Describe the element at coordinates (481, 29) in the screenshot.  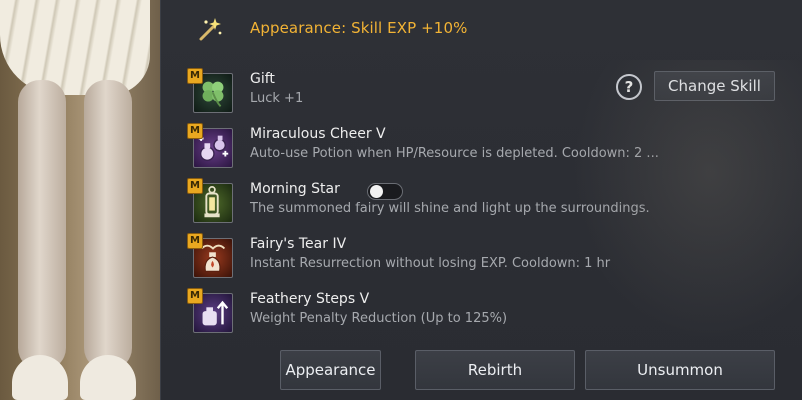
I see `appearance-header: Appearance: Skill EXP +10%` at that location.